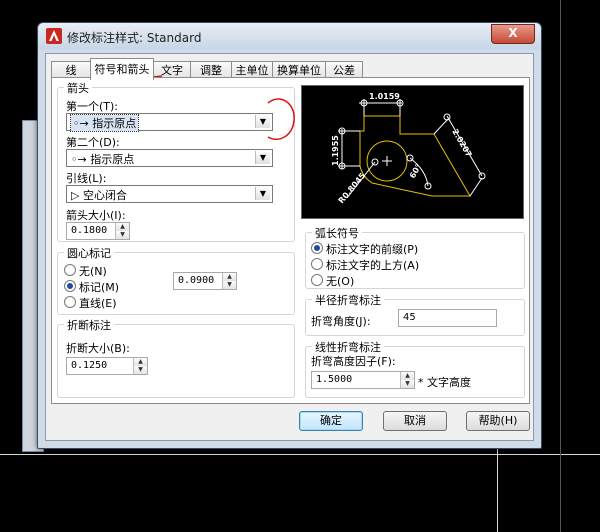  What do you see at coordinates (372, 265) in the screenshot?
I see `arc-above-label: 标注文字的上方(A)` at bounding box center [372, 265].